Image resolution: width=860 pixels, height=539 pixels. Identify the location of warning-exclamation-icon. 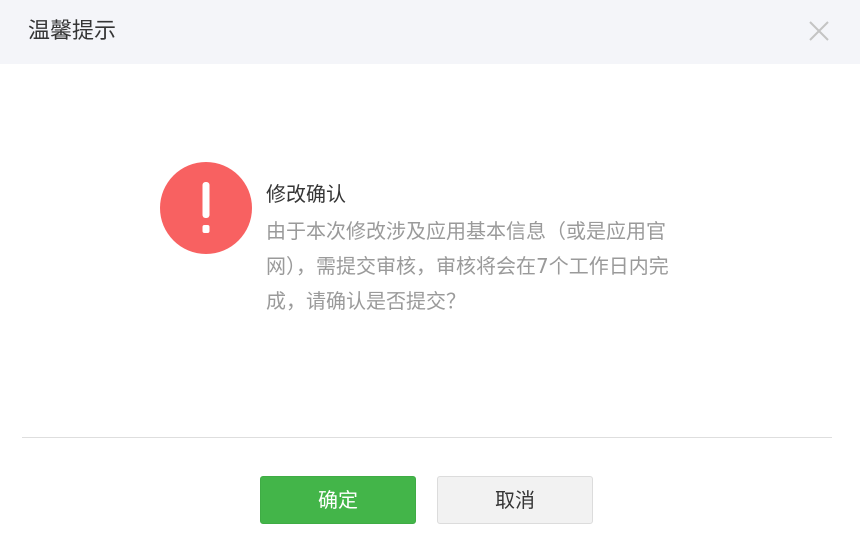
(206, 208).